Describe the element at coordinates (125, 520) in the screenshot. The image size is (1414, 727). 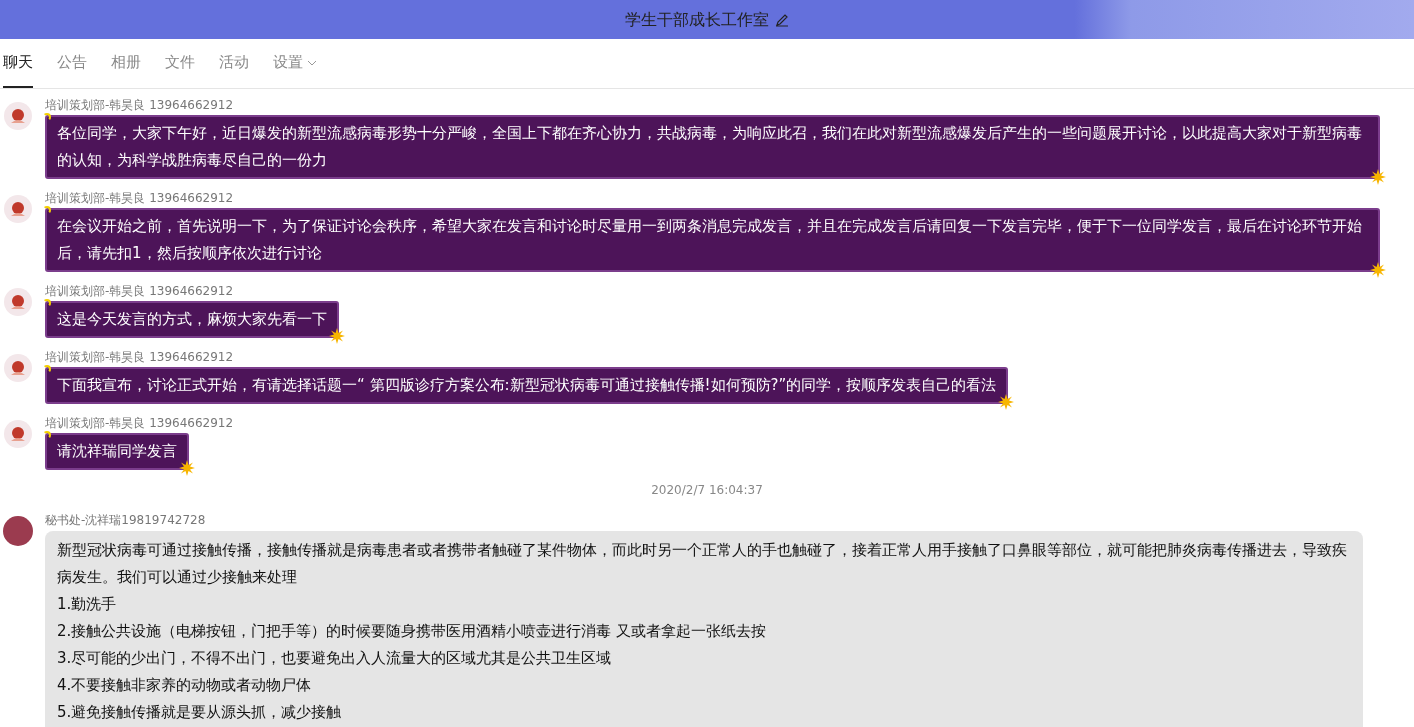
I see `sender-name: 秘书处-沈祥瑞19819742728` at that location.